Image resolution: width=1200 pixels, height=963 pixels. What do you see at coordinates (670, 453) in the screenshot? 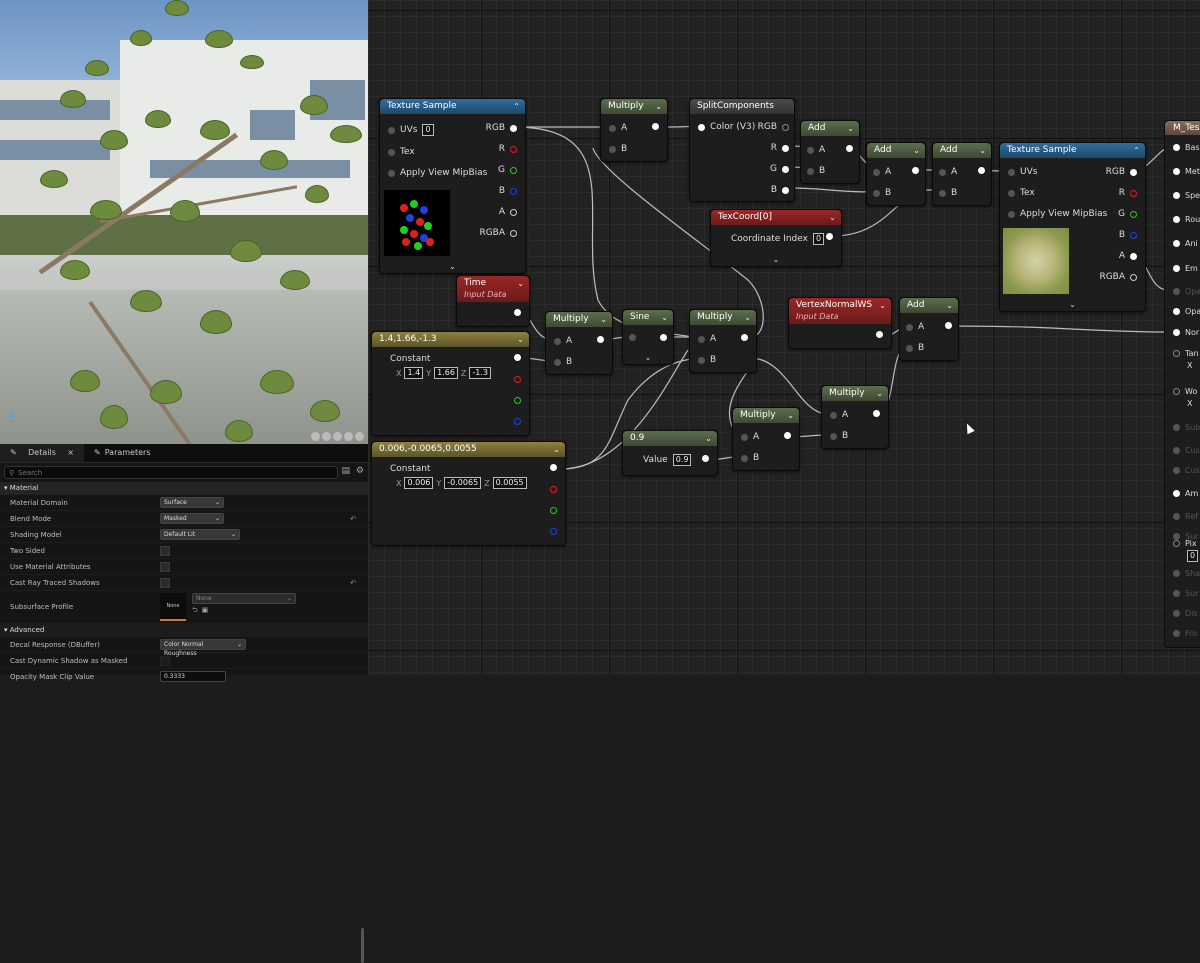
I see `node-scalar: 0.9 ⌄ Value 0.9` at bounding box center [670, 453].